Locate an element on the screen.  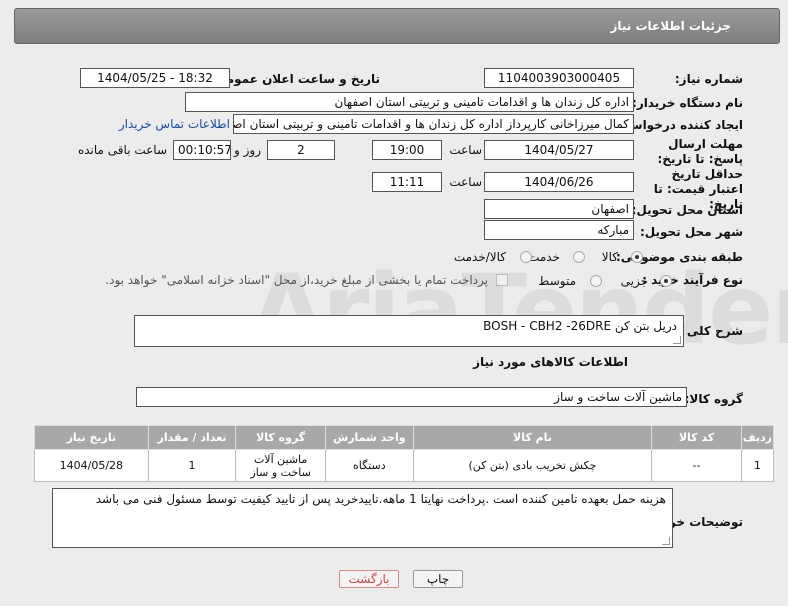
category-service-radio is located at coordinates (579, 257).